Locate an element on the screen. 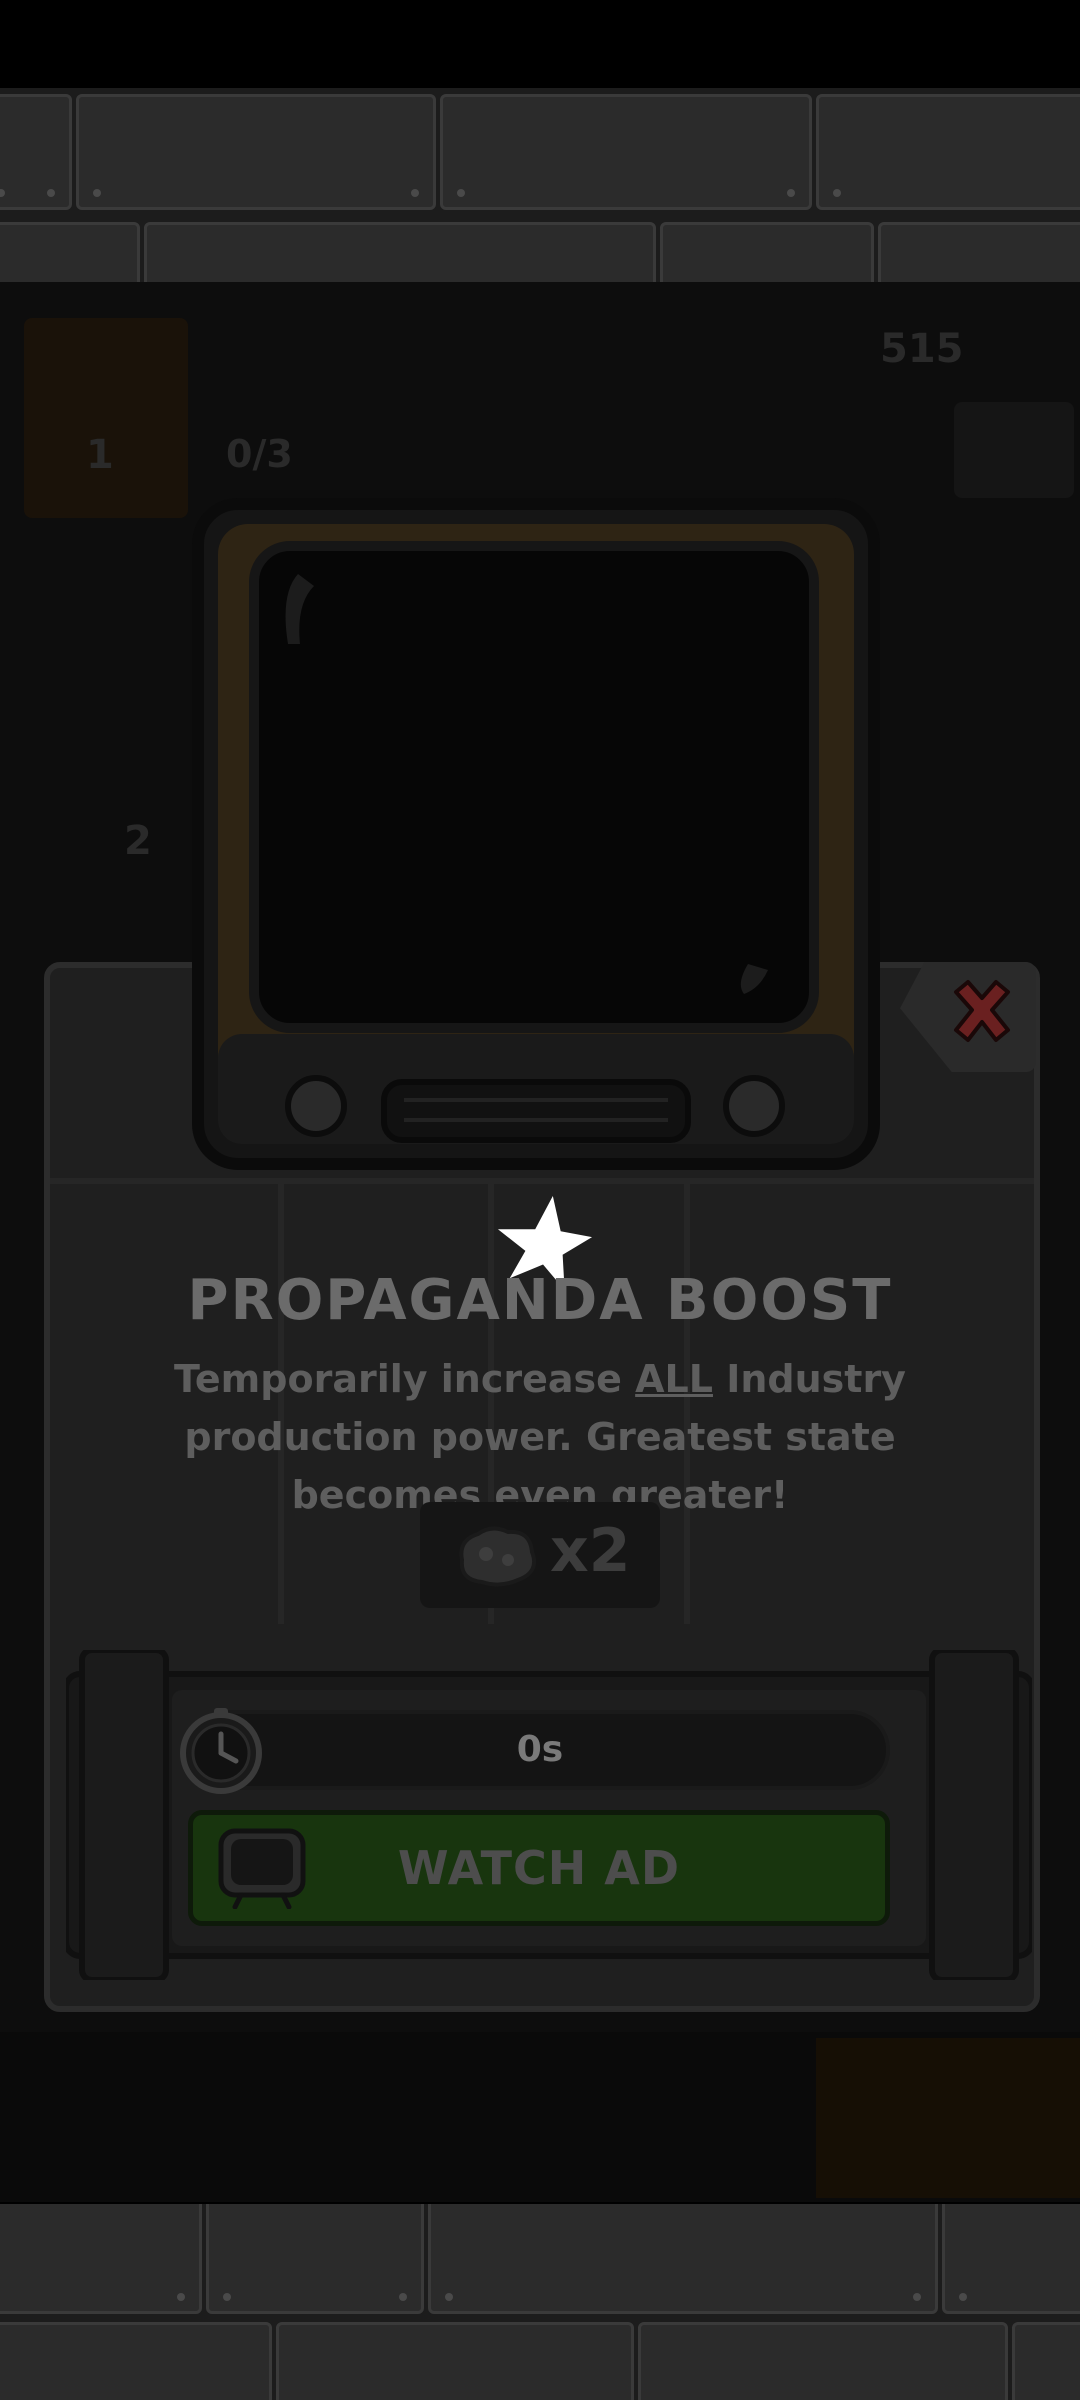  hud-counter-d: 2 is located at coordinates (138, 841).